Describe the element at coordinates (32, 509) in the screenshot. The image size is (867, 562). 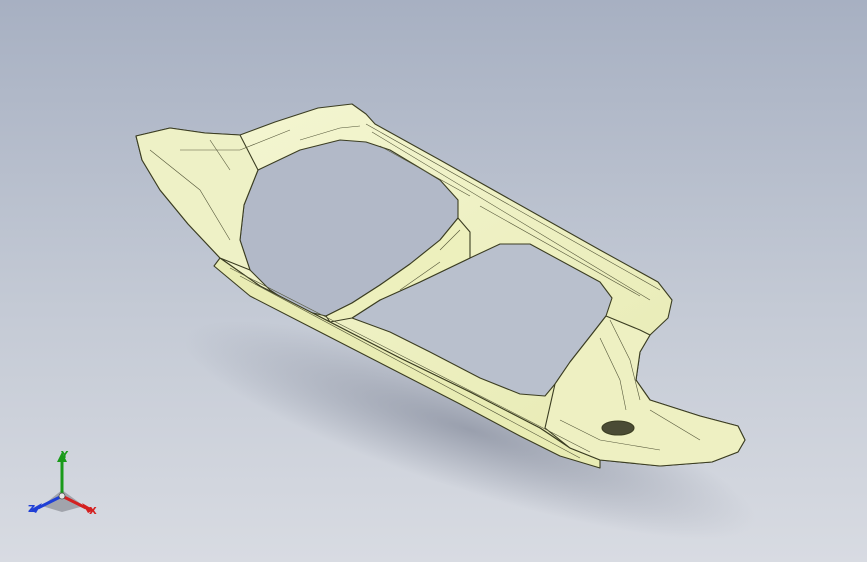
I see `triad-z-label: Z` at that location.